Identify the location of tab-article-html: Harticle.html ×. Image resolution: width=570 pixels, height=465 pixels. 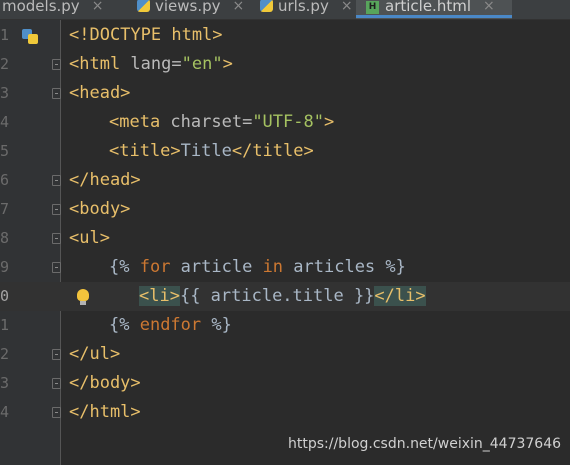
(434, 9).